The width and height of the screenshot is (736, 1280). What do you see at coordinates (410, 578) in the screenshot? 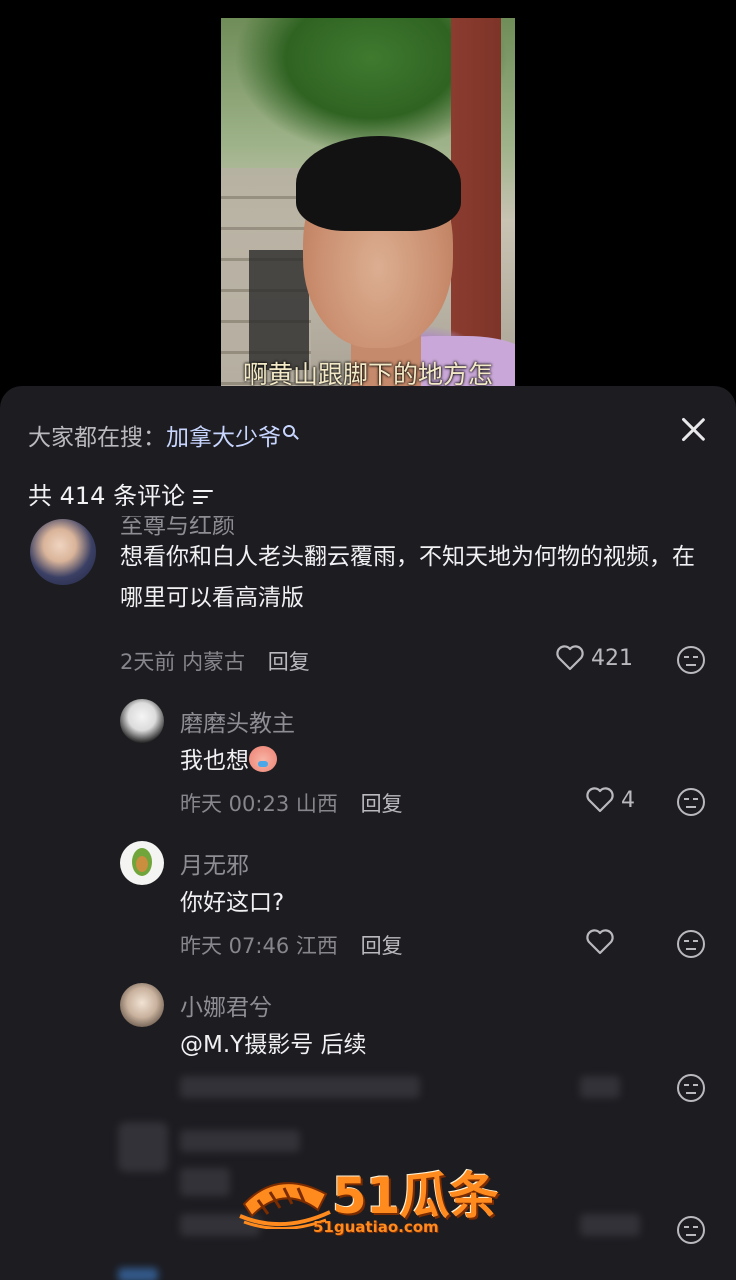
I see `comment-text: 想看你和白人老头翻云覆雨，不知天地为何物的视频，在哪里可以看高清版` at bounding box center [410, 578].